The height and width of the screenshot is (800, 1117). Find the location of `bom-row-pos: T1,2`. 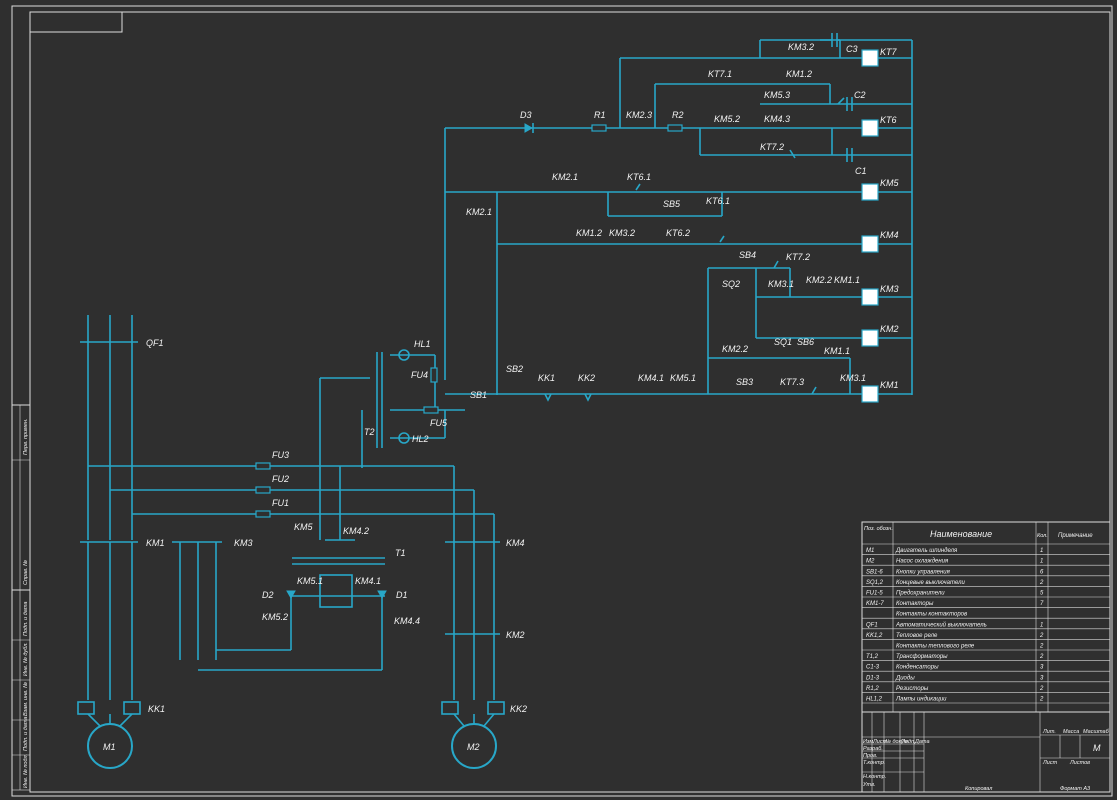

bom-row-pos: T1,2 is located at coordinates (872, 657).